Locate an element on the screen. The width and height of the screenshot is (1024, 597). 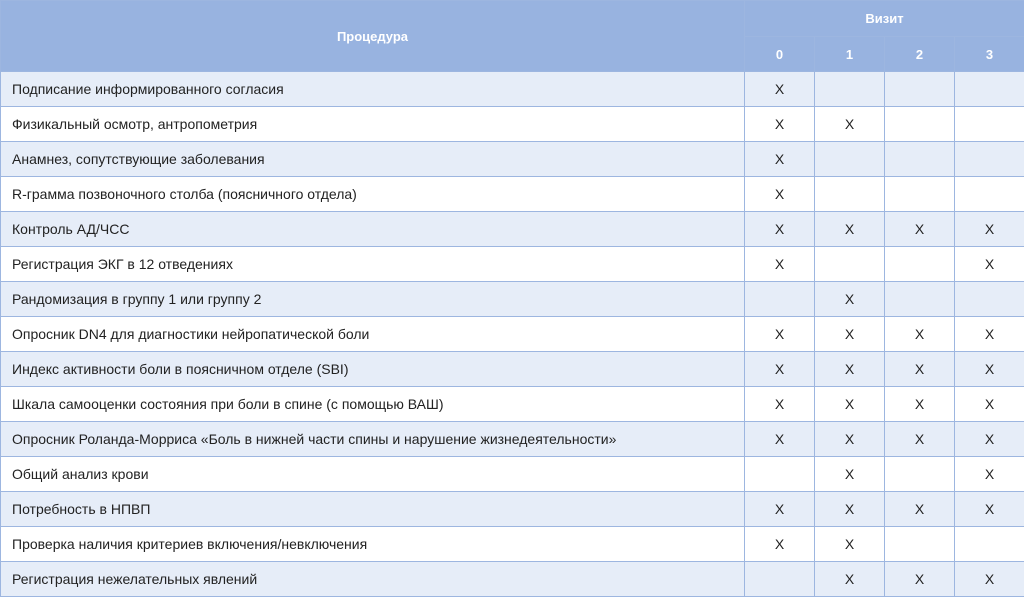
visit-number-header: 1 is located at coordinates (849, 54).